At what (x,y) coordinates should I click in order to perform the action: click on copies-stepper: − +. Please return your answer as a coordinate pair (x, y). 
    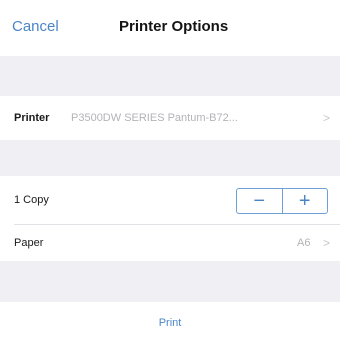
    Looking at the image, I should click on (282, 201).